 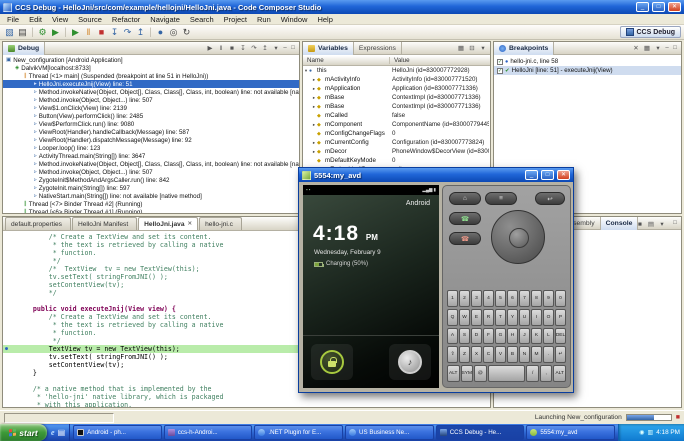 I want to click on keyboard-key: H, so click(x=512, y=336).